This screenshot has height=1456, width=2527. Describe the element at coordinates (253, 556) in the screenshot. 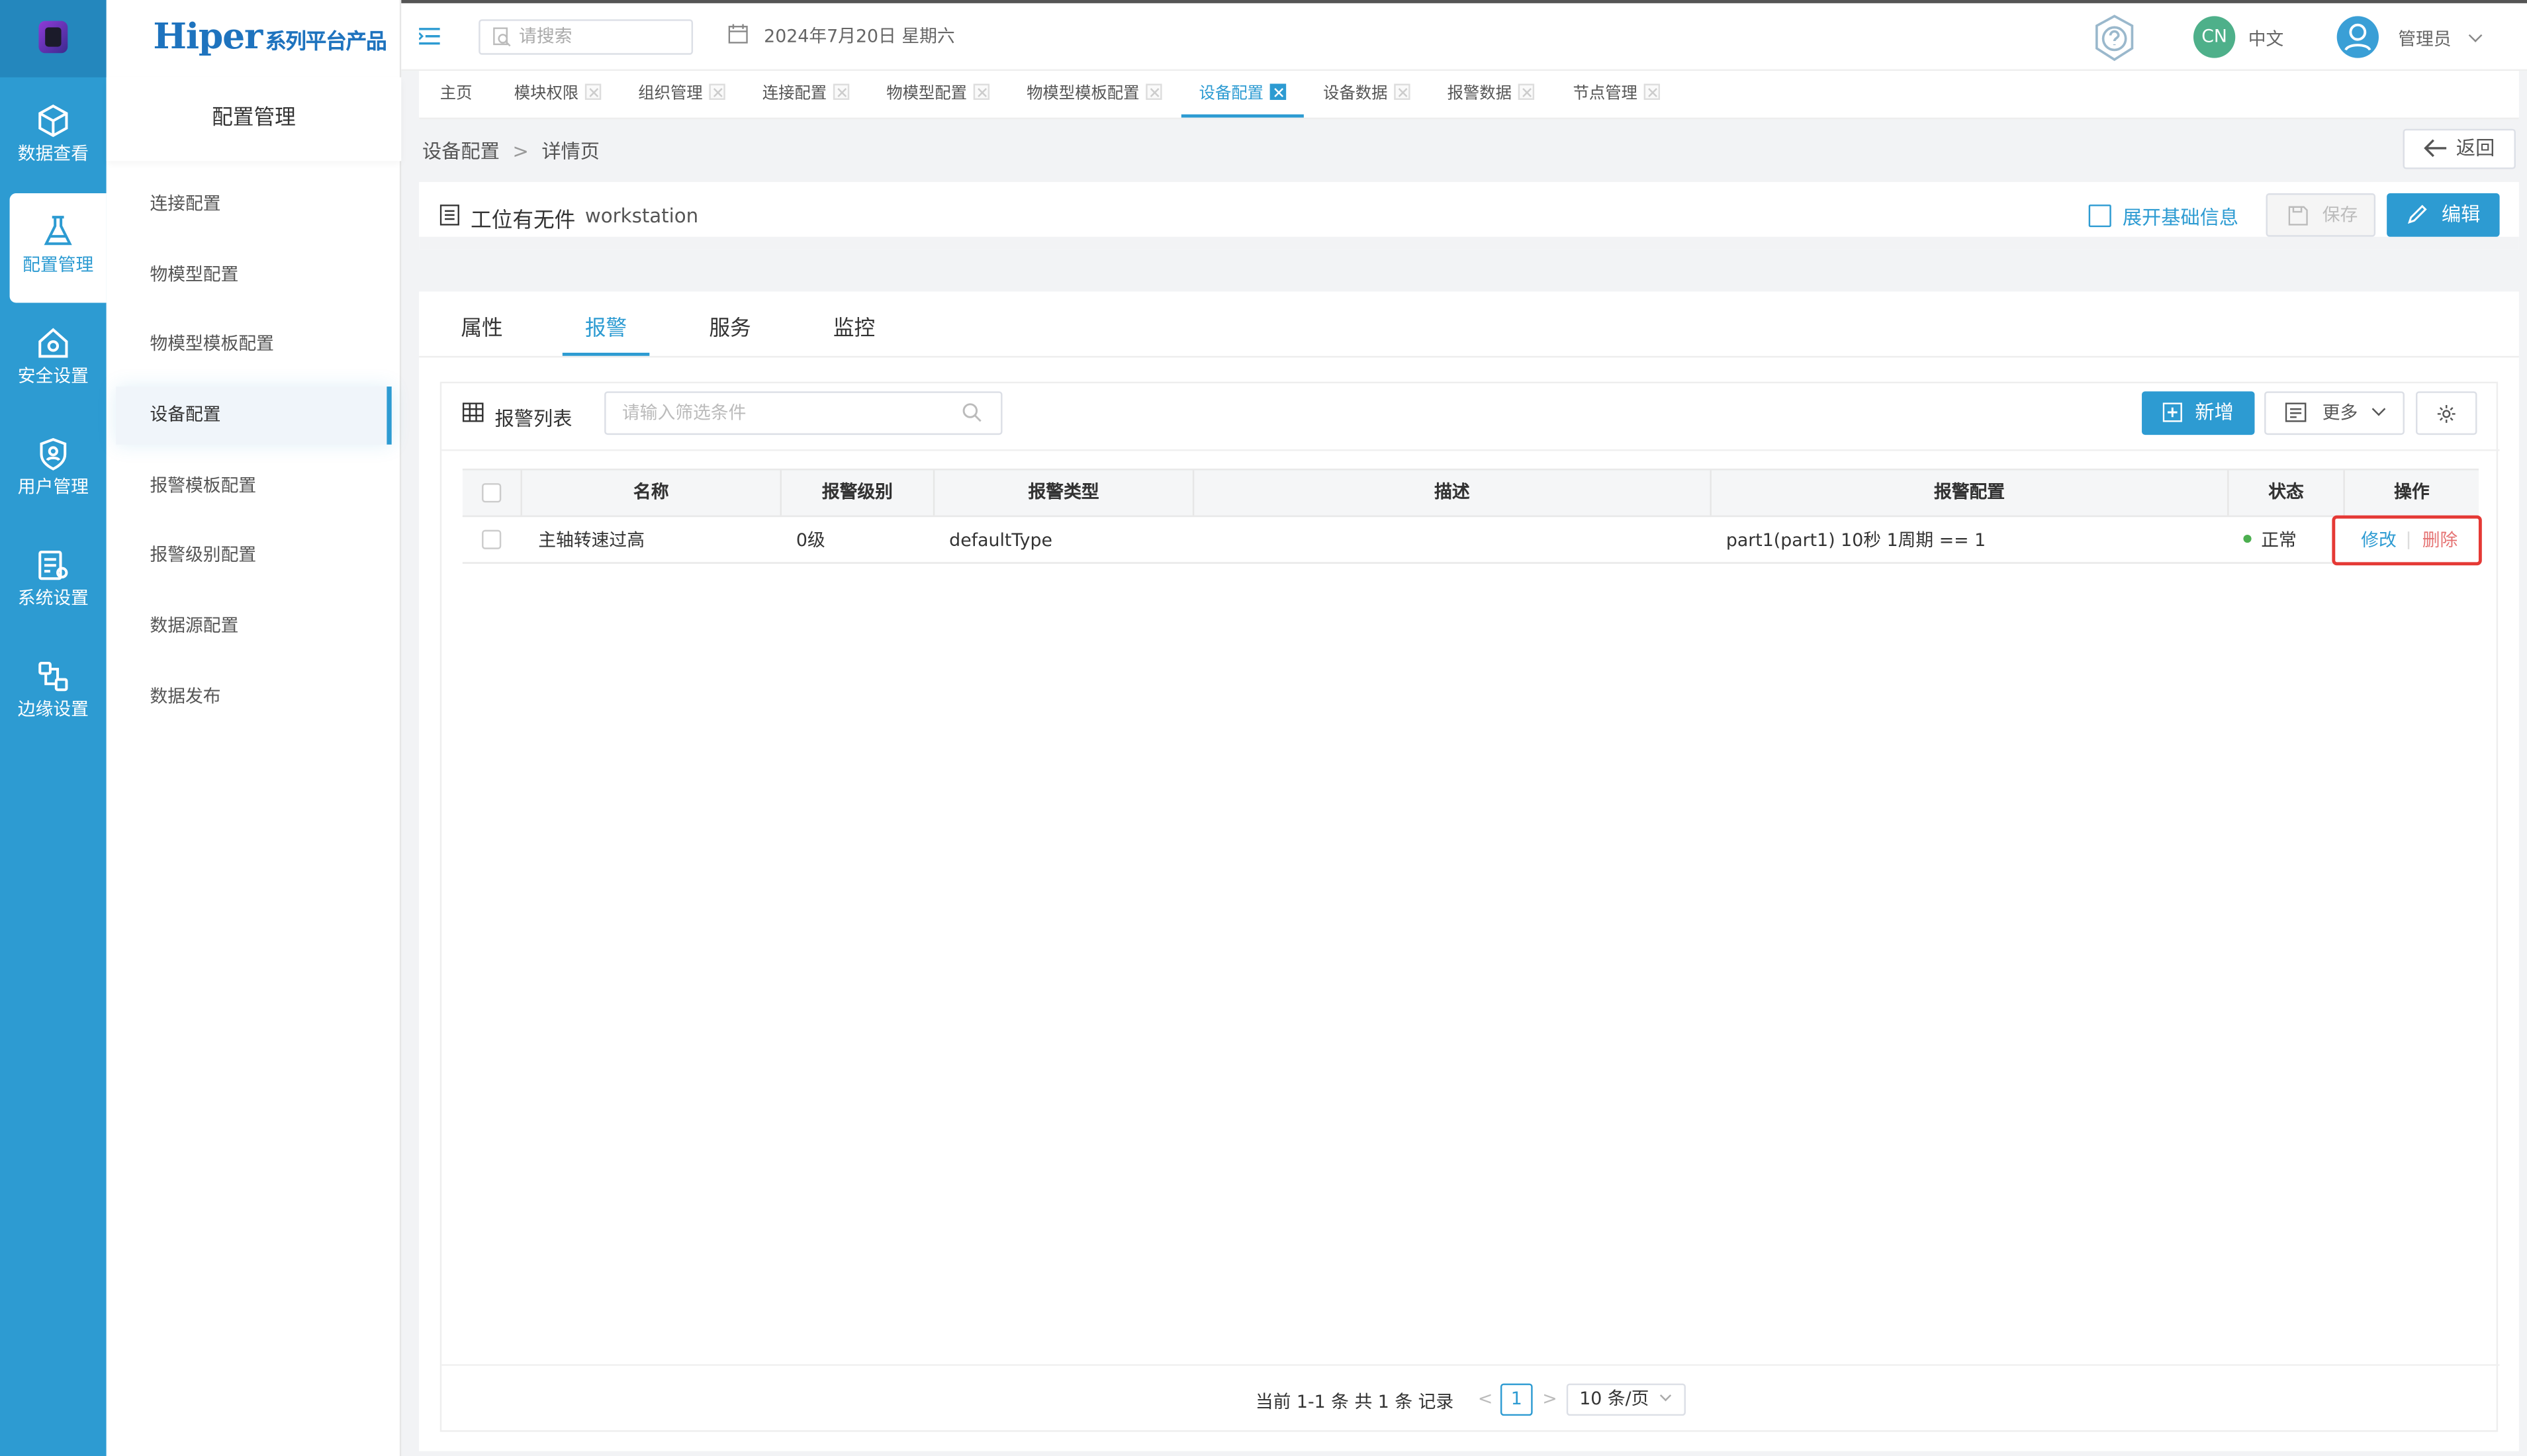

I see `sidebar-item-alarm-level-config: 报警级别配置` at that location.